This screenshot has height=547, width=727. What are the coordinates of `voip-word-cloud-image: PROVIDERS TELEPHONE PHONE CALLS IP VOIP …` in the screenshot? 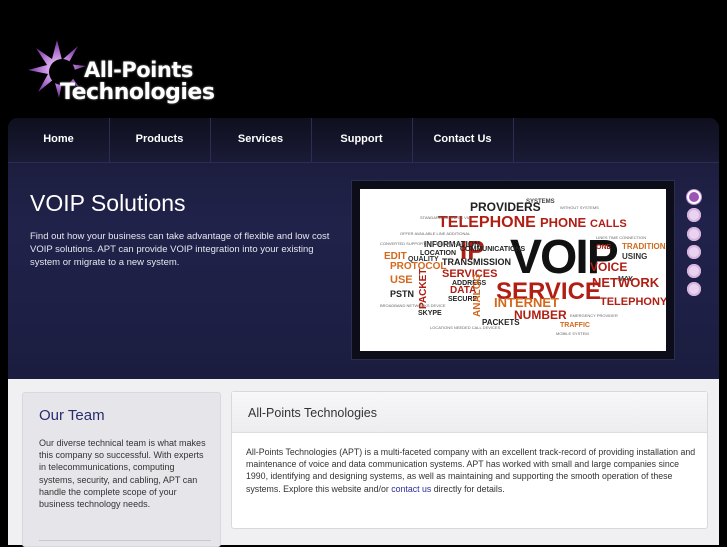 It's located at (513, 270).